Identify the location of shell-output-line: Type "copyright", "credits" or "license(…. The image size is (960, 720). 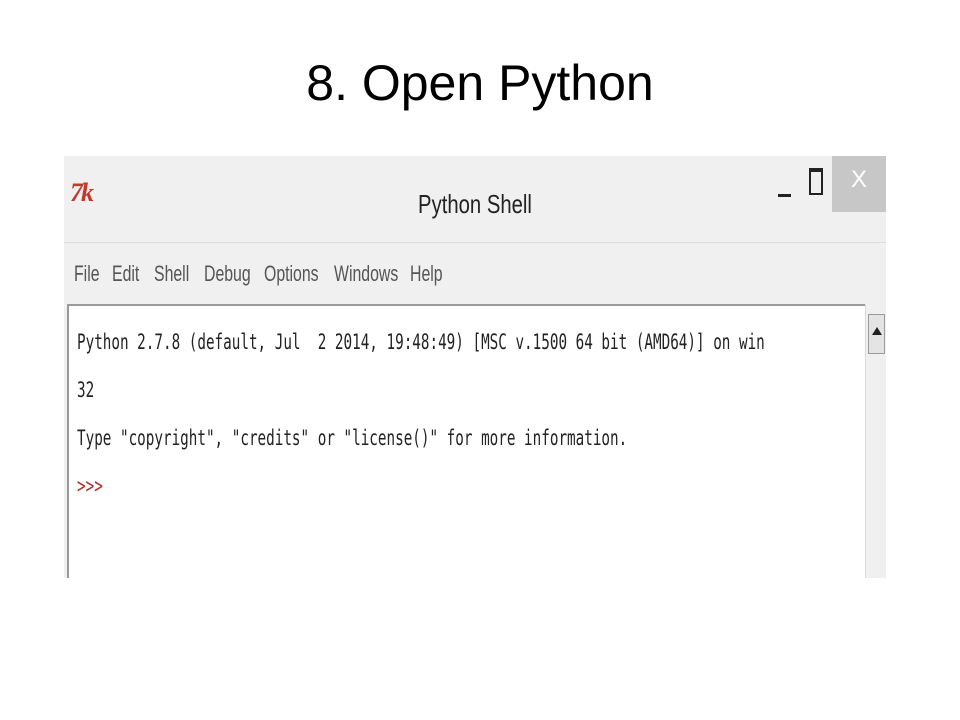
(352, 438).